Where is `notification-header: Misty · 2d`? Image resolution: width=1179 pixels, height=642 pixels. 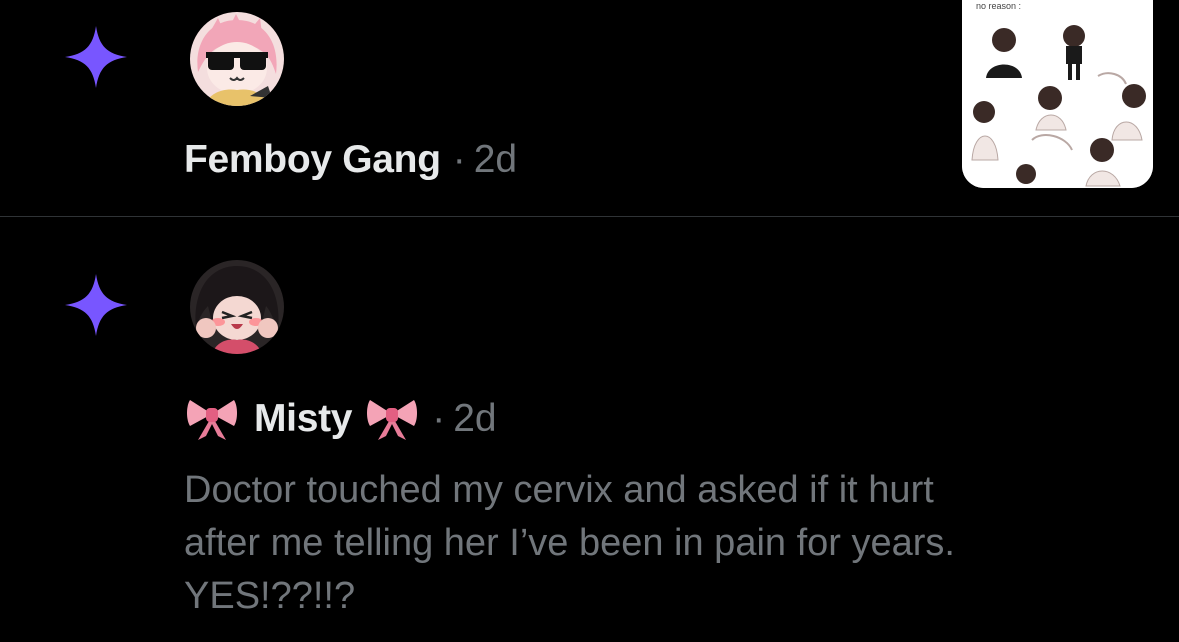 notification-header: Misty · 2d is located at coordinates (340, 419).